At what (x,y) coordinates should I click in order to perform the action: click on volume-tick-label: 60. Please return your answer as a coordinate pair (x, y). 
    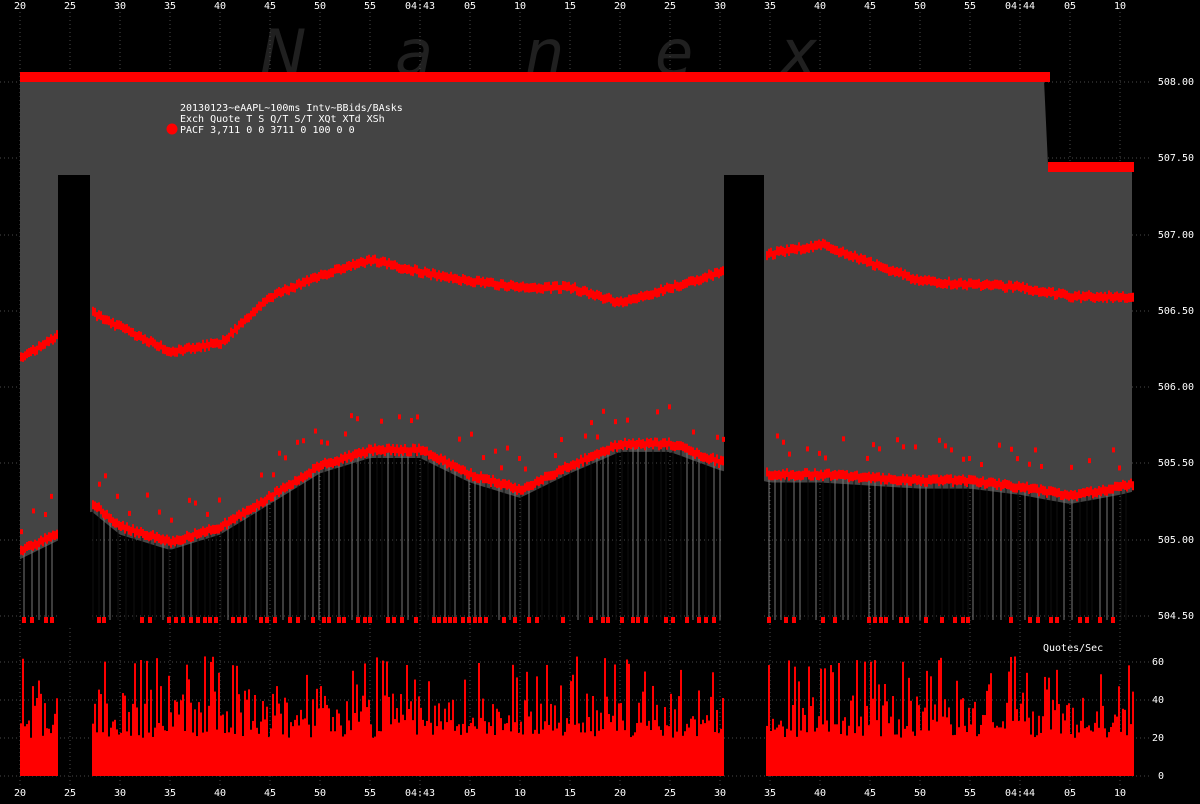
    Looking at the image, I should click on (1158, 662).